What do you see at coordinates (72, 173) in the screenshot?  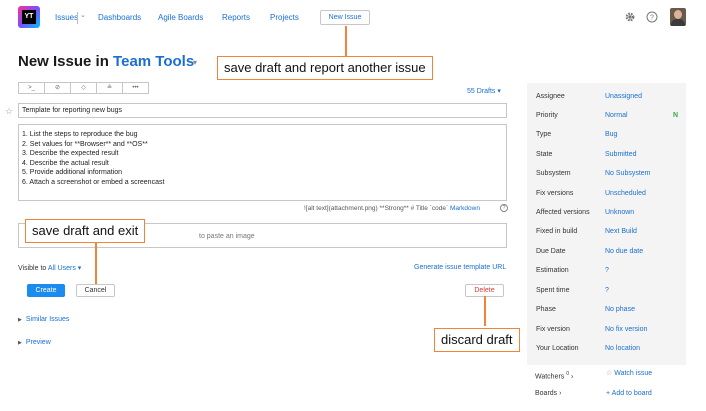 I see `description-line: 5. Provide additional information` at bounding box center [72, 173].